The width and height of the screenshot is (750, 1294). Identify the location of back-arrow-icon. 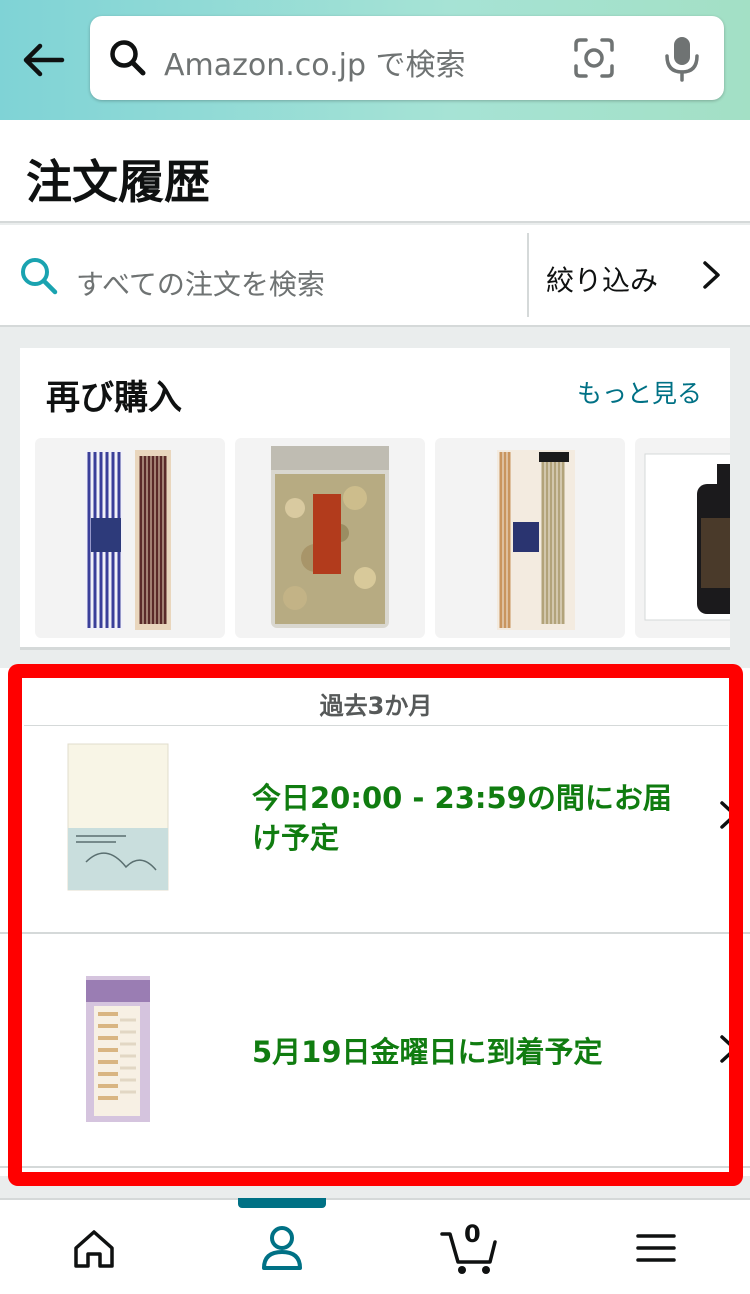
(44, 60).